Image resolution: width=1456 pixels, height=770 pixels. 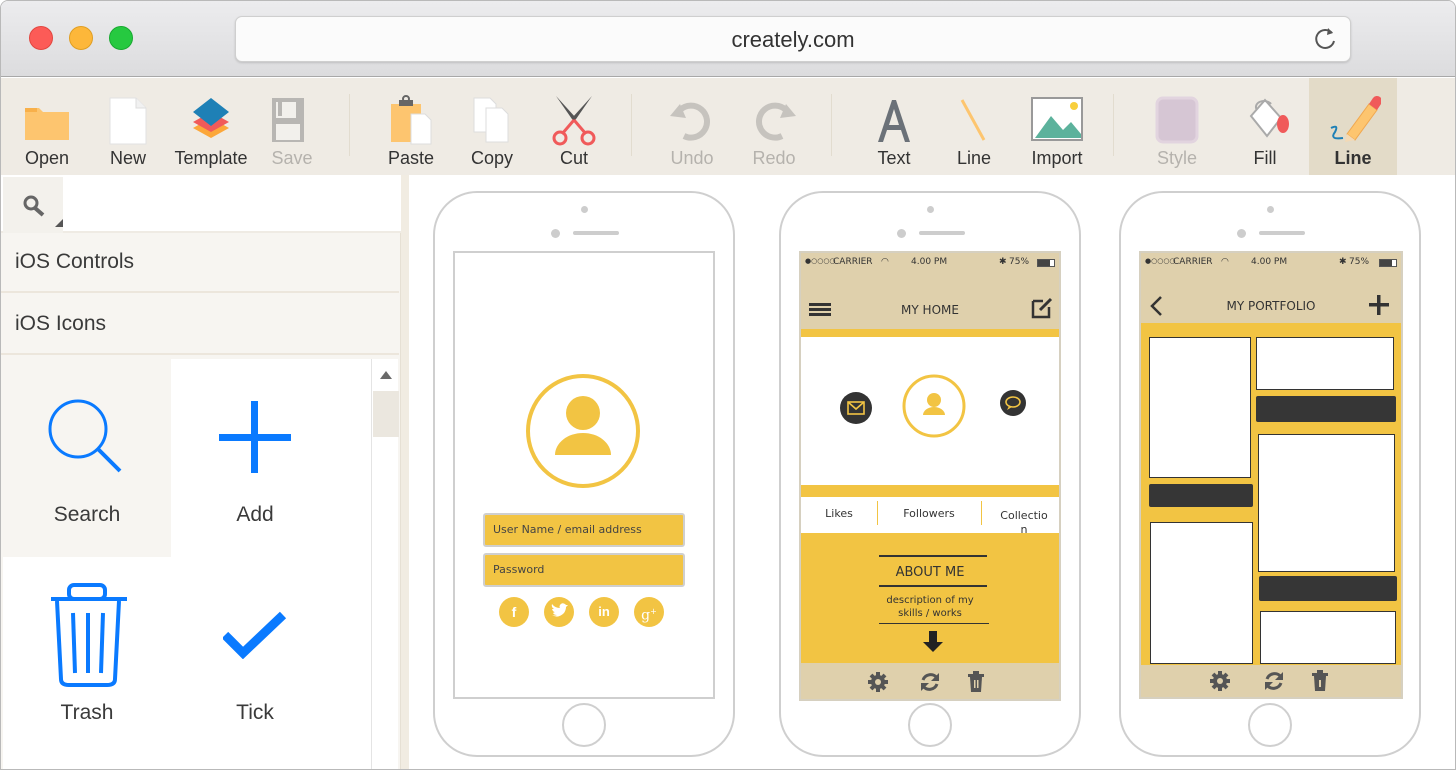 What do you see at coordinates (559, 612) in the screenshot?
I see `twitter-icon` at bounding box center [559, 612].